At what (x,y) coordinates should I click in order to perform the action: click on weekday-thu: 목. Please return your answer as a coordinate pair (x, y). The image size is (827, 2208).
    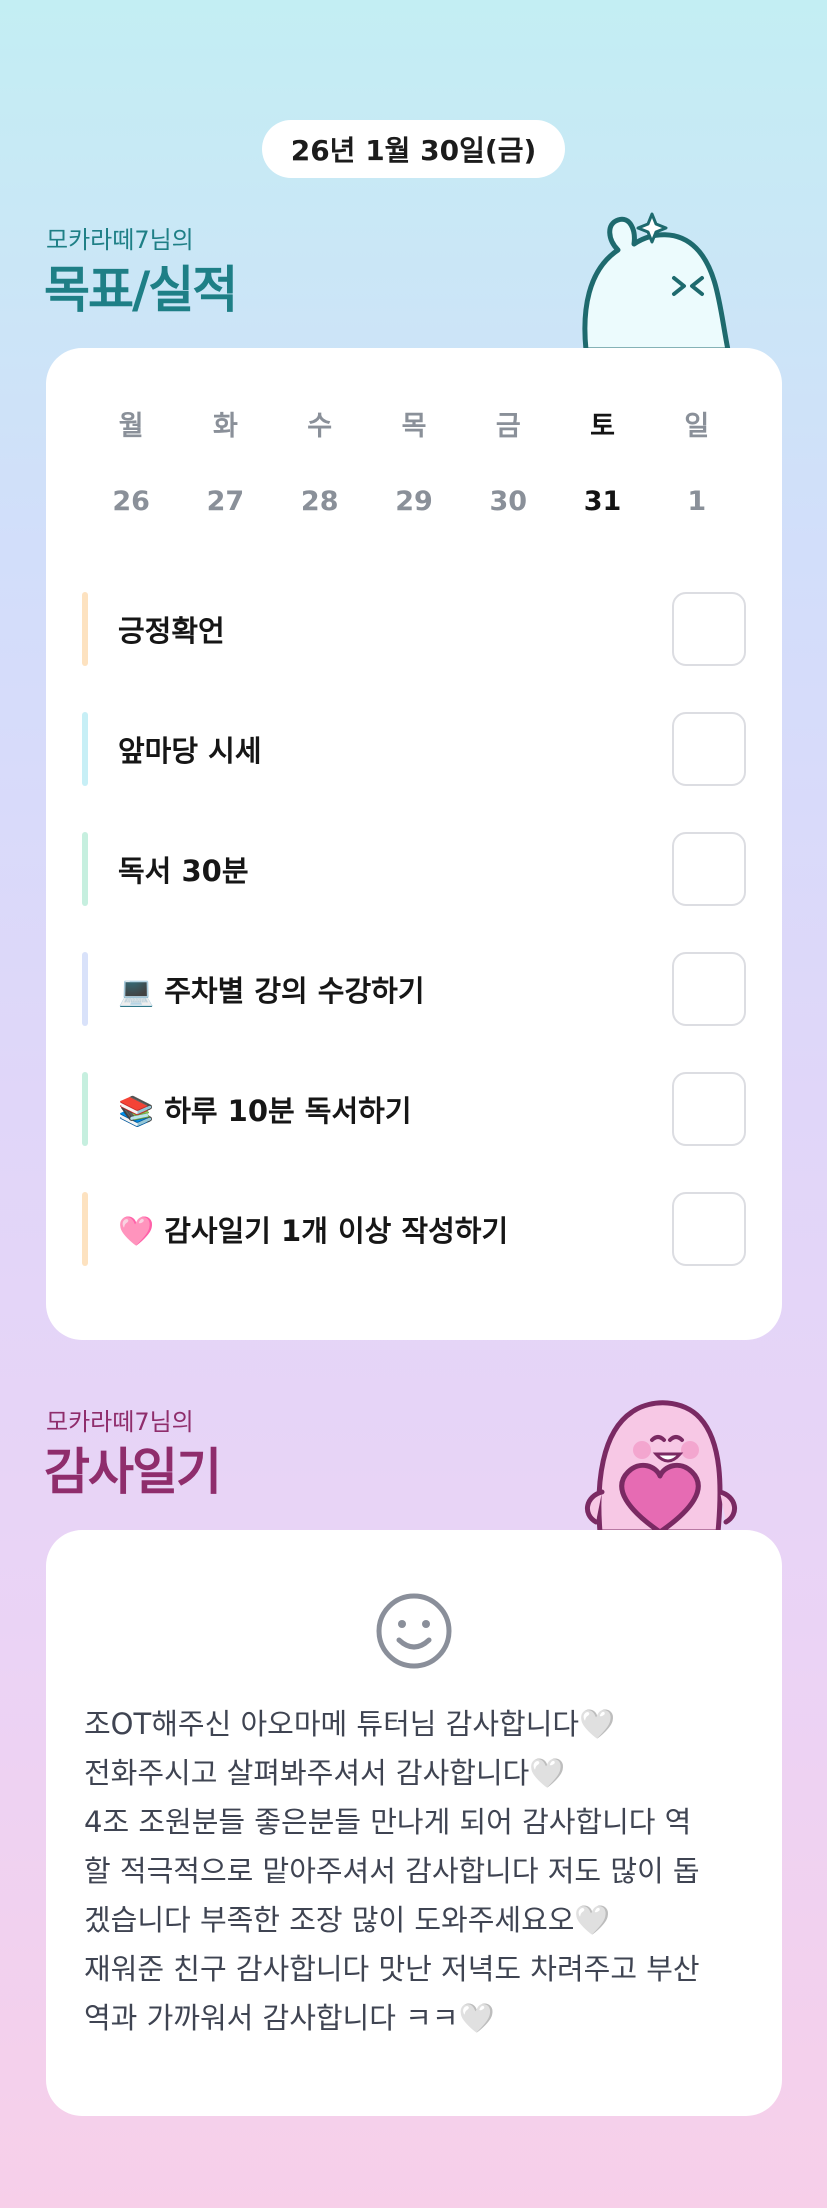
    Looking at the image, I should click on (414, 423).